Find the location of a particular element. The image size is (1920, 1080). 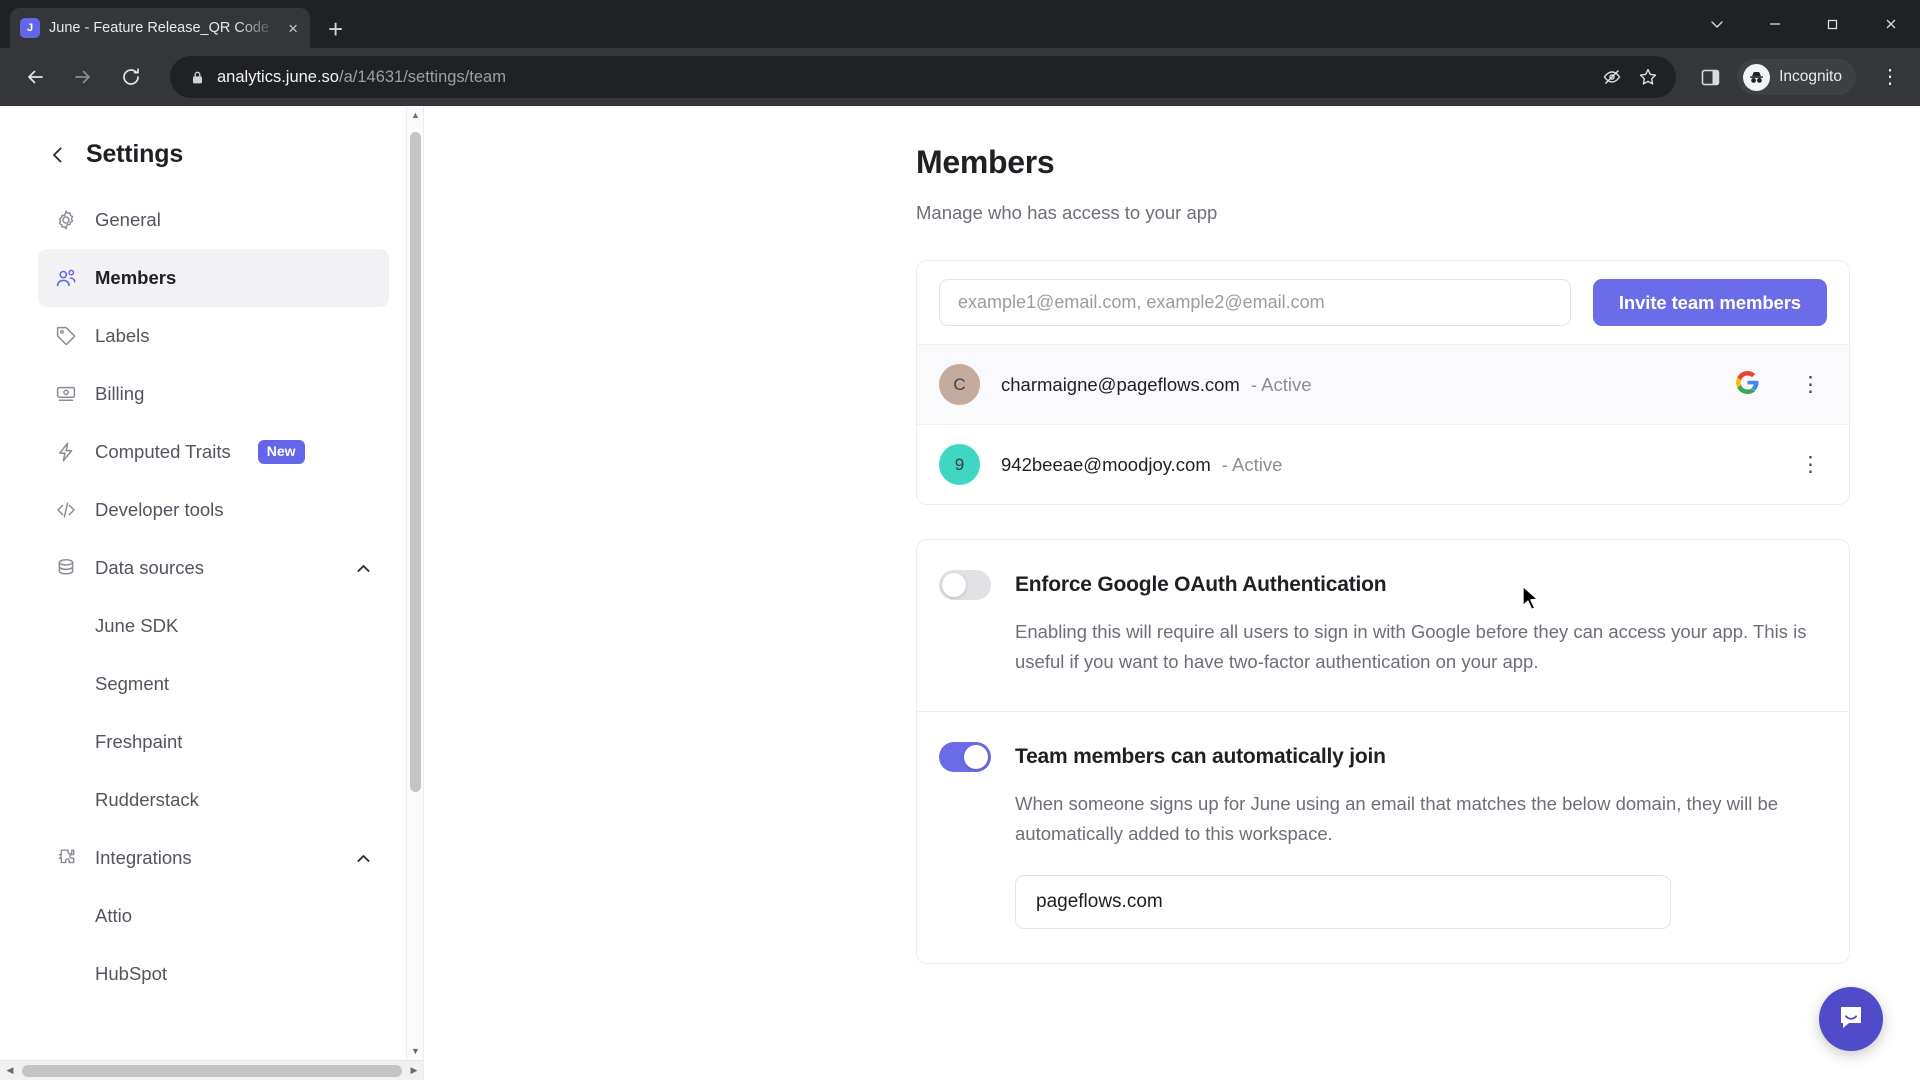

sidebar-subitem-attio: Attio is located at coordinates (213, 916).